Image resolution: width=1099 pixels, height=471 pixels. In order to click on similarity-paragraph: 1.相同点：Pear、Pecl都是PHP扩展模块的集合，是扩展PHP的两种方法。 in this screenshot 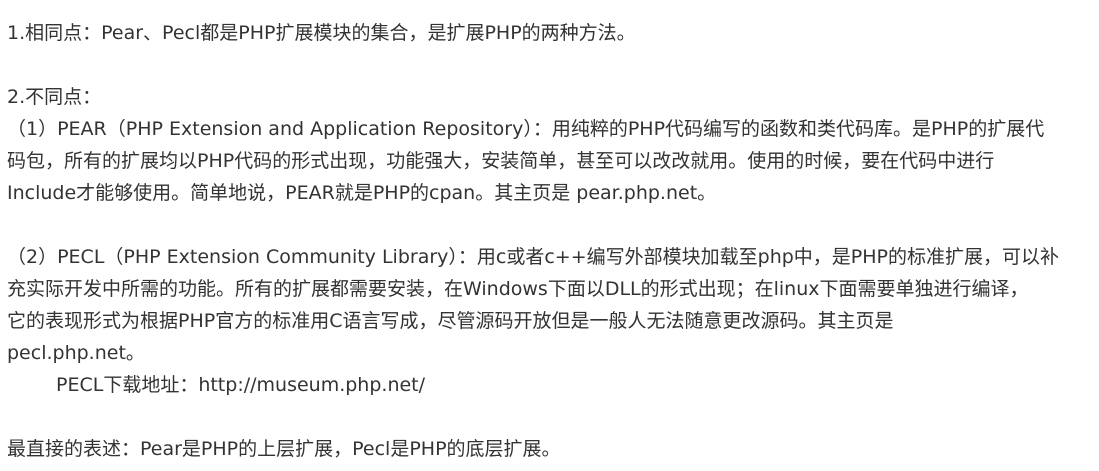, I will do `click(321, 33)`.